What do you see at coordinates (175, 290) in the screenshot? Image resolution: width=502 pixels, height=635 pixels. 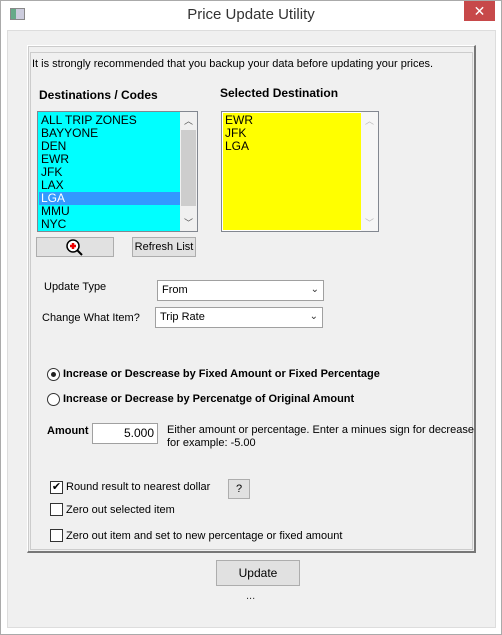 I see `update-type-value: From` at bounding box center [175, 290].